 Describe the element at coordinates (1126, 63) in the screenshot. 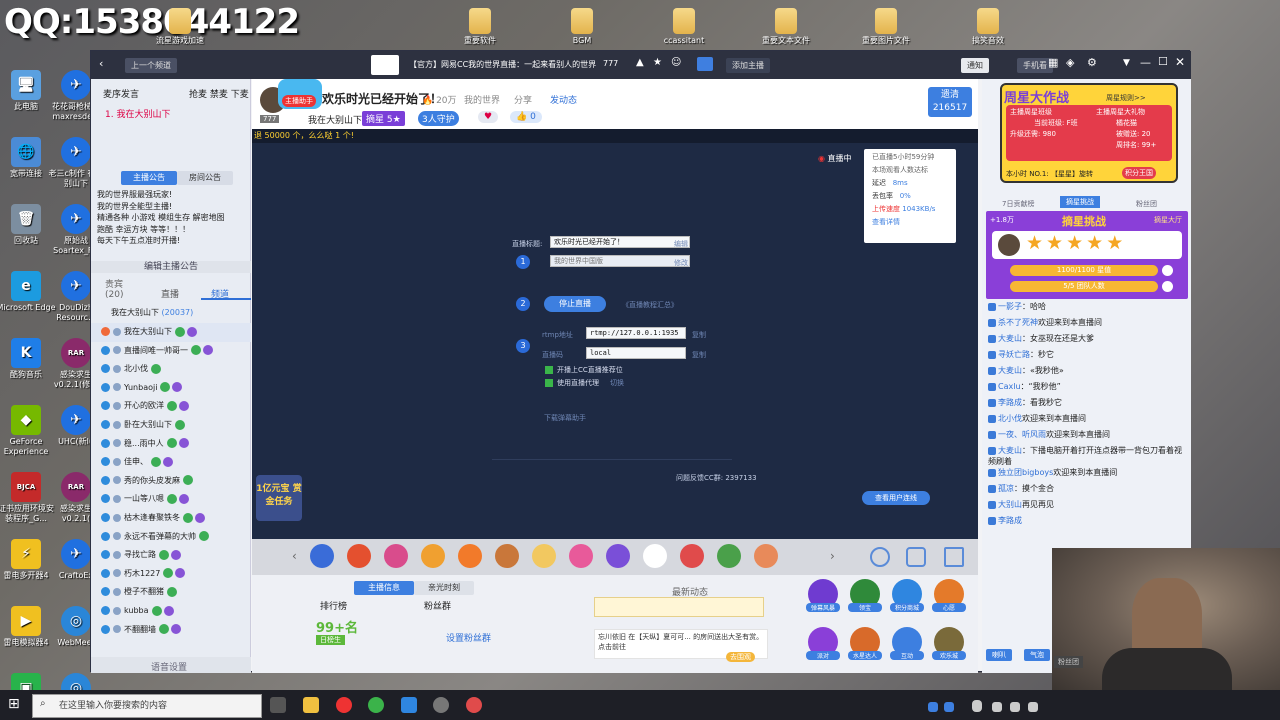

I see `menu-icon: ▼` at that location.